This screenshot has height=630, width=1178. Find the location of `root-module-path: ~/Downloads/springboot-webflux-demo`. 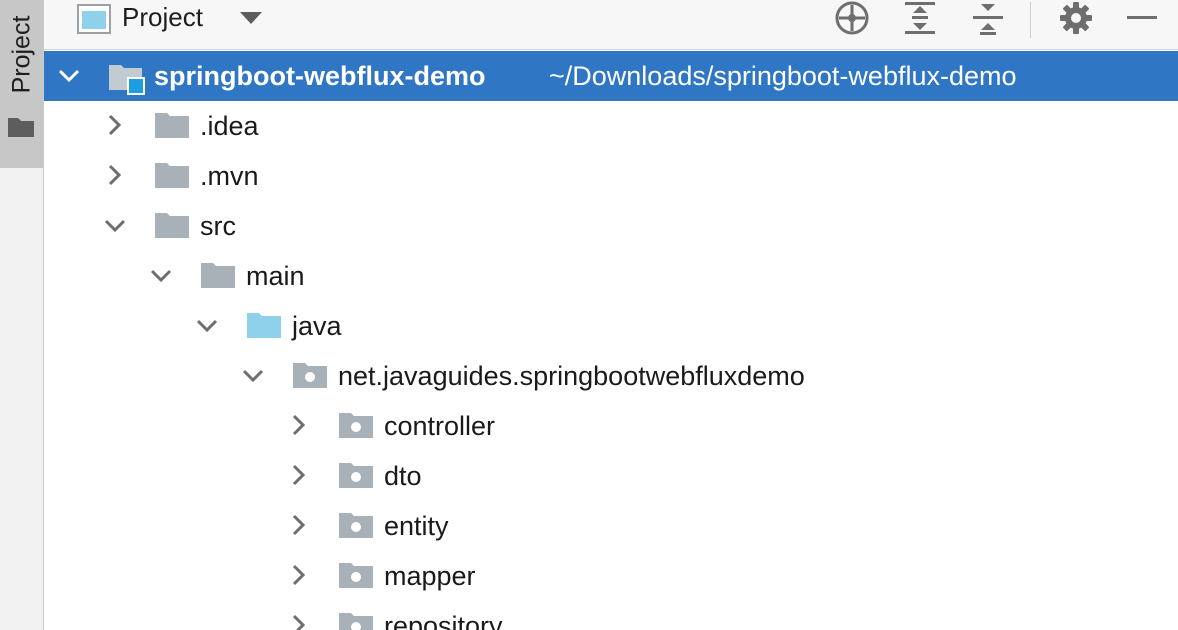

root-module-path: ~/Downloads/springboot-webflux-demo is located at coordinates (783, 76).